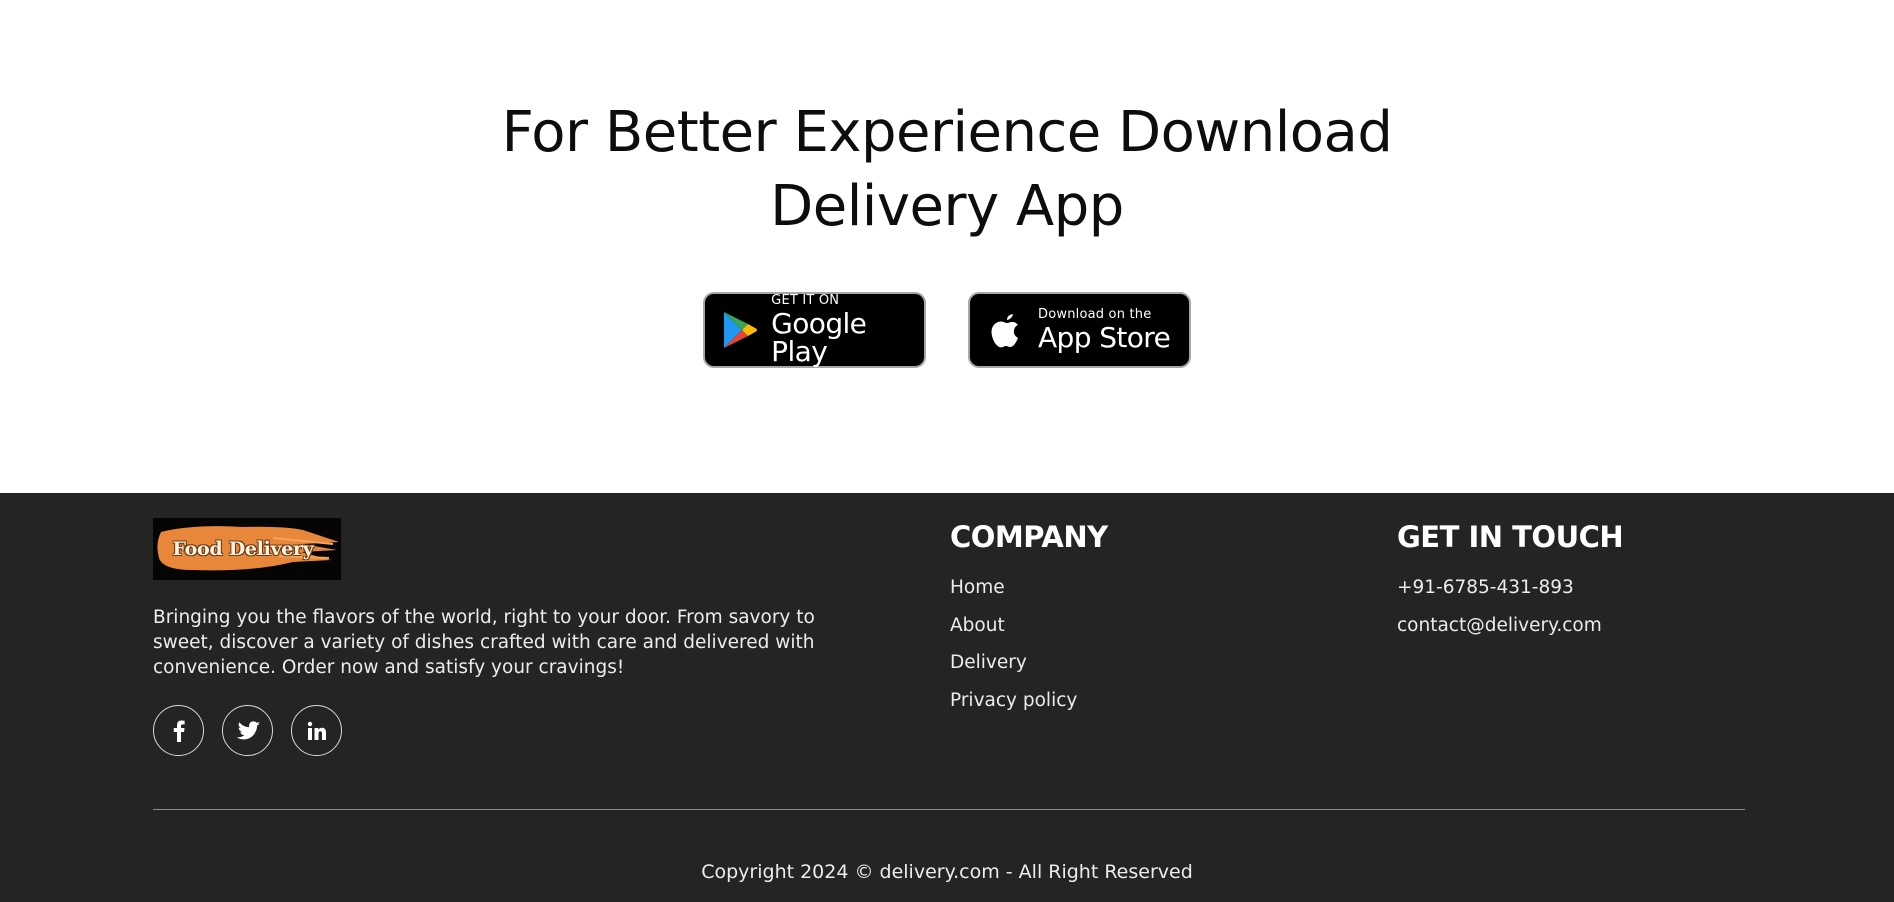 Image resolution: width=1894 pixels, height=902 pixels. I want to click on app-store-badge-text: Download on the App Store, so click(1104, 330).